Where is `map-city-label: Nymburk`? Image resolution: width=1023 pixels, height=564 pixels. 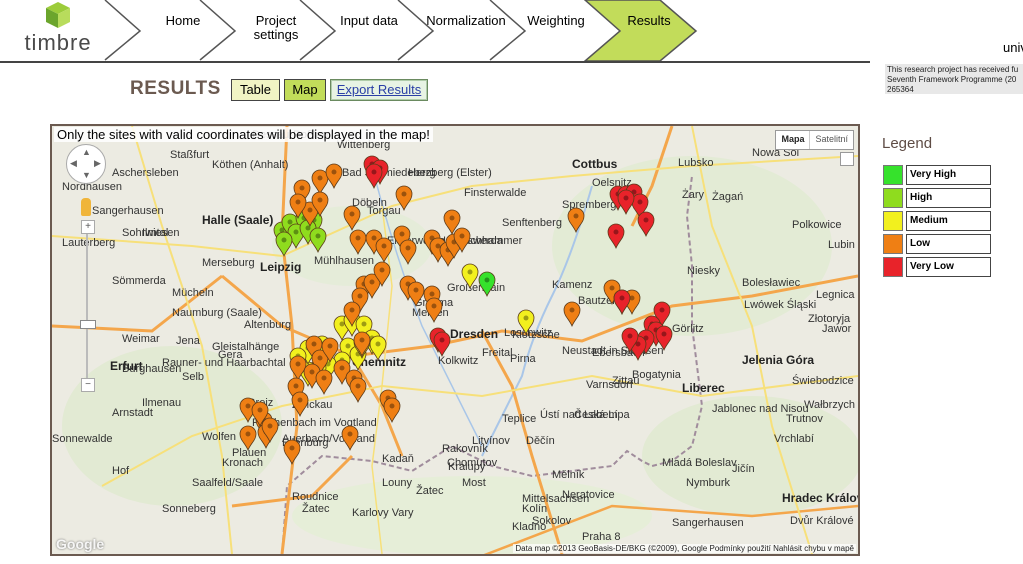
map-city-label: Nymburk is located at coordinates (708, 483).